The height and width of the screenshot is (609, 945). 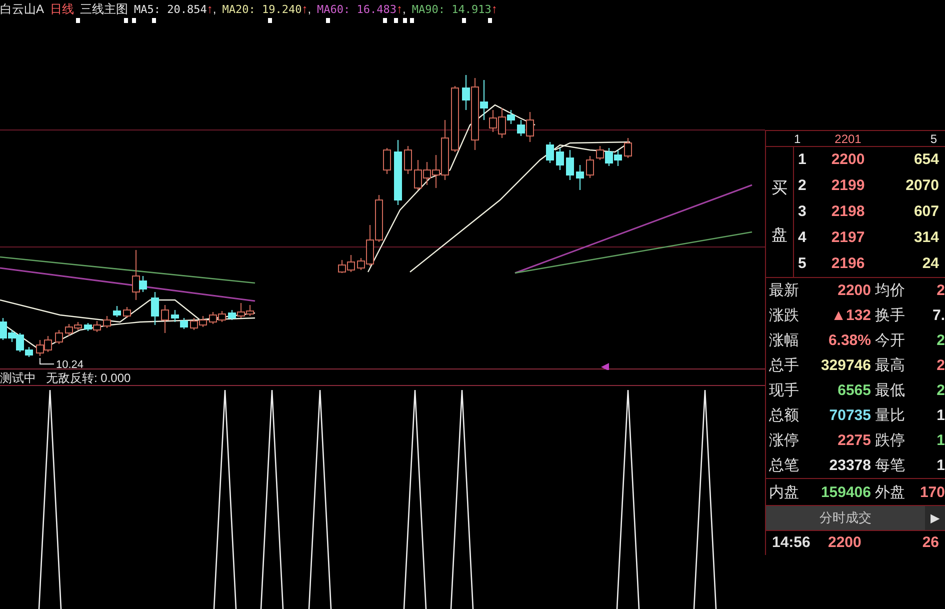 I want to click on bid-price: 2200, so click(x=848, y=160).